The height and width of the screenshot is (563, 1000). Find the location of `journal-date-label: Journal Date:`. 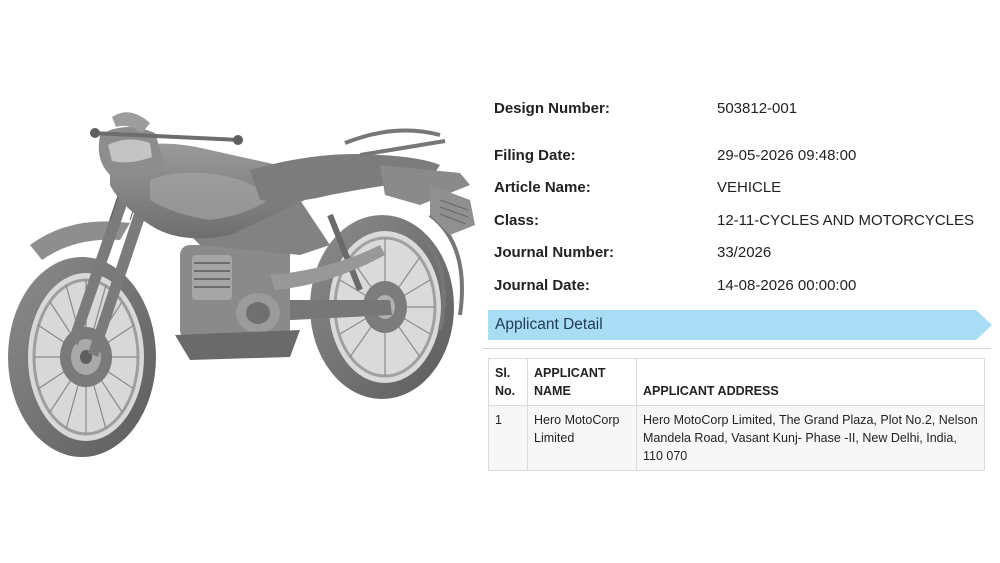

journal-date-label: Journal Date: is located at coordinates (542, 285).